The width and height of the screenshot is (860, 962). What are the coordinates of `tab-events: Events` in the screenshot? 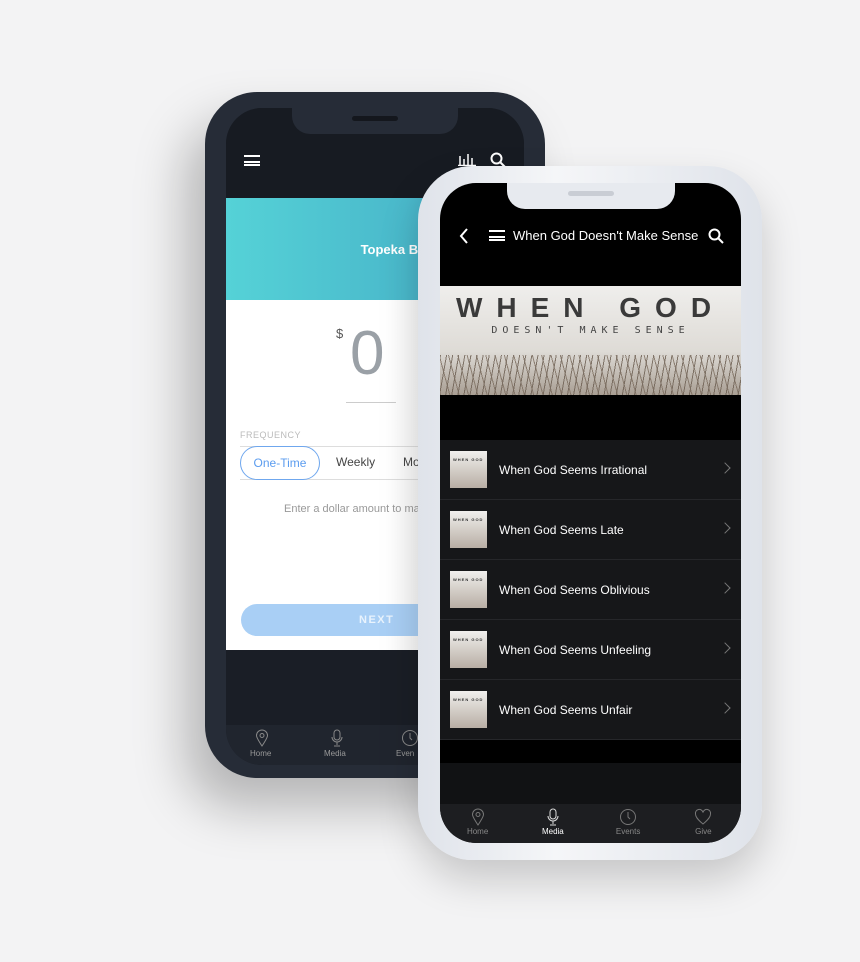 It's located at (628, 823).